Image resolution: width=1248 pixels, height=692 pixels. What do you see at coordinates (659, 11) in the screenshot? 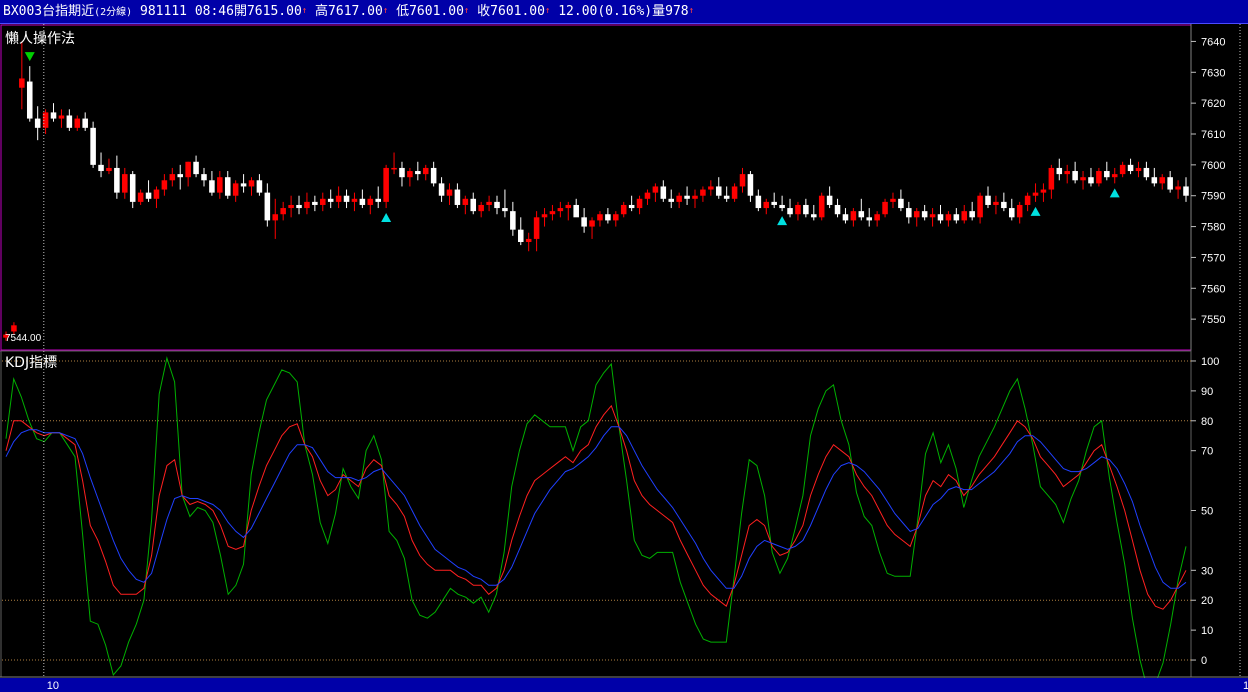
I see `volume-label: 量` at bounding box center [659, 11].